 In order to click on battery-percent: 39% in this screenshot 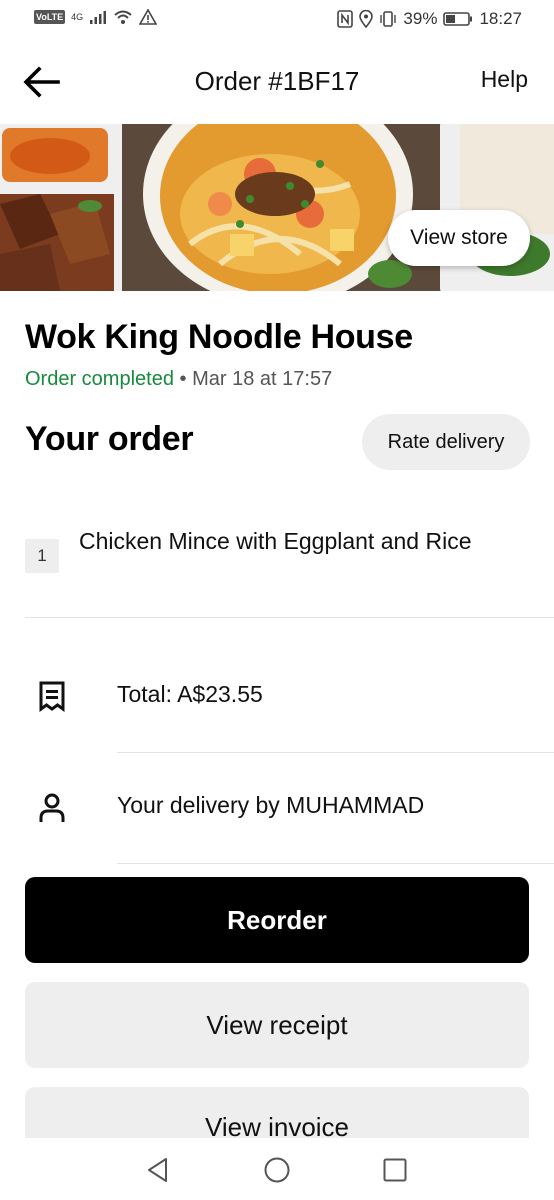, I will do `click(420, 18)`.